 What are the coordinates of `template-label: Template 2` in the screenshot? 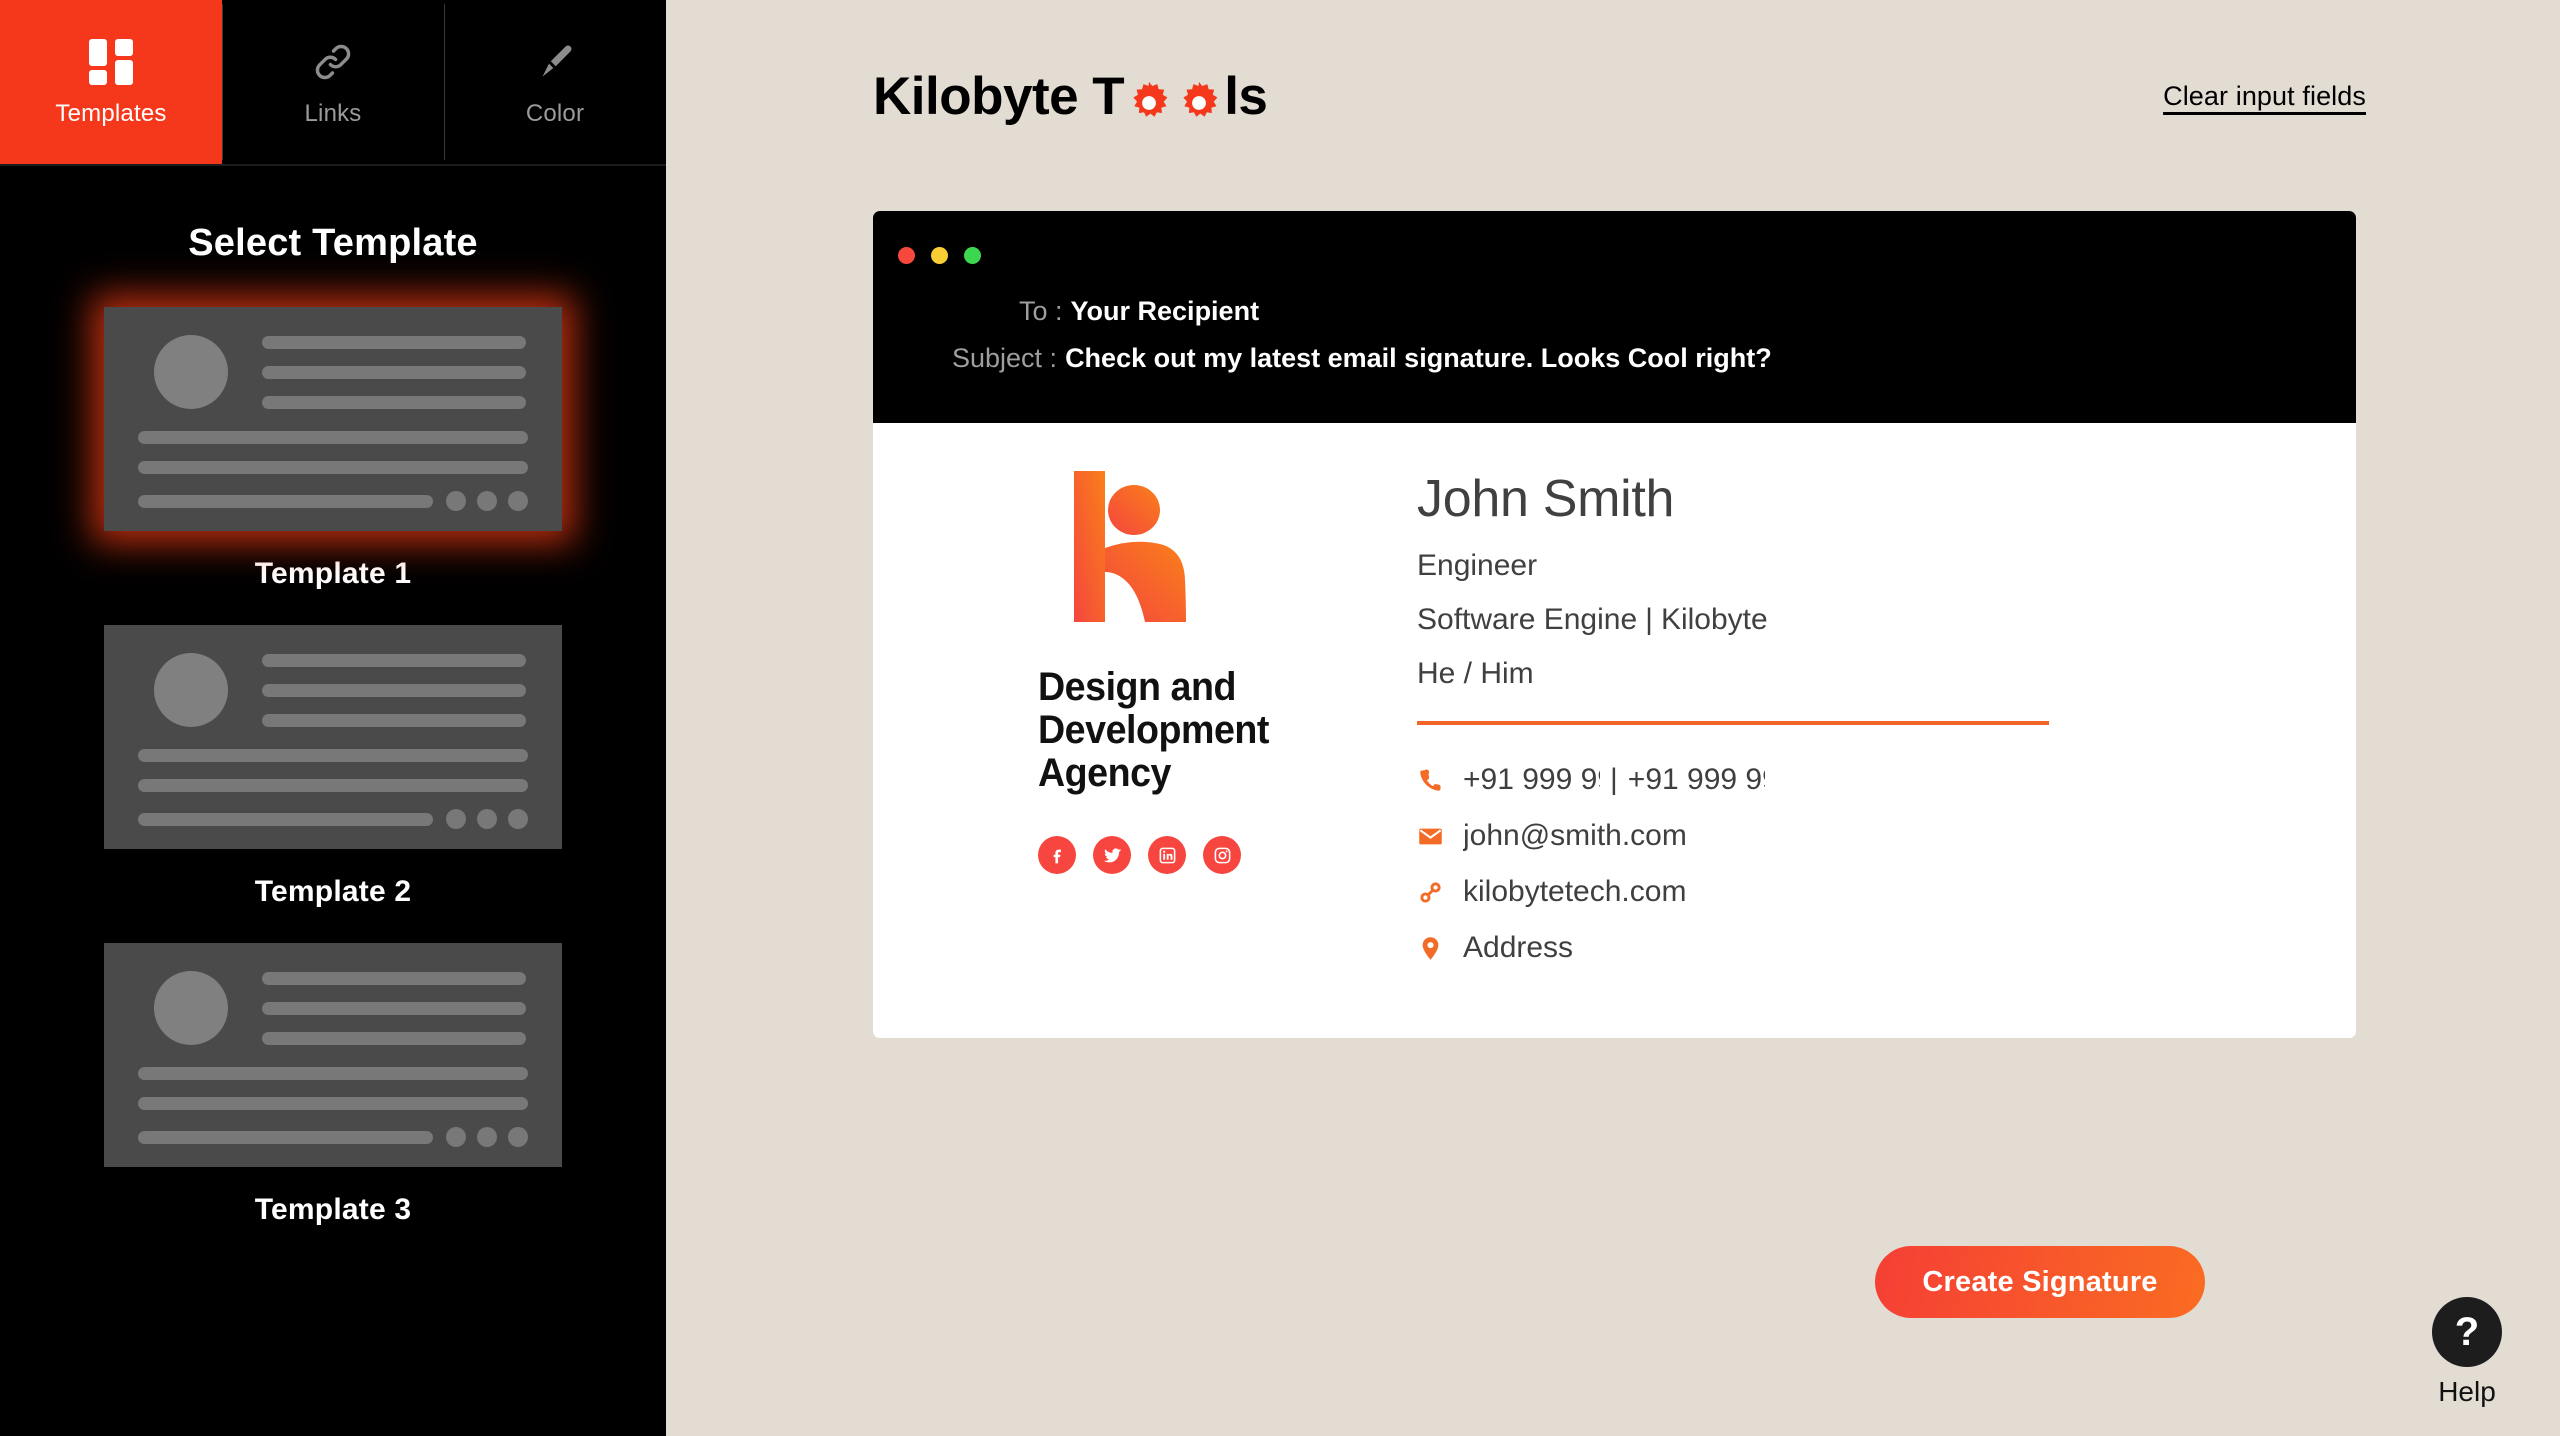 It's located at (333, 891).